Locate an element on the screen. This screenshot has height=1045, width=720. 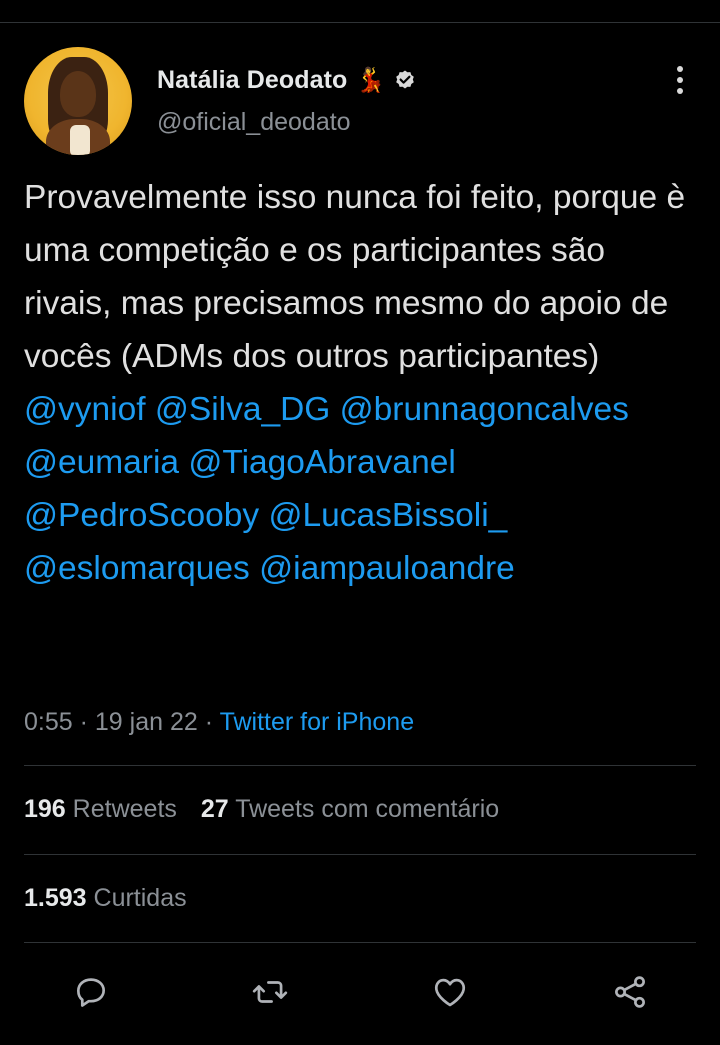
retweets-stat: 196 Retweets is located at coordinates (100, 809).